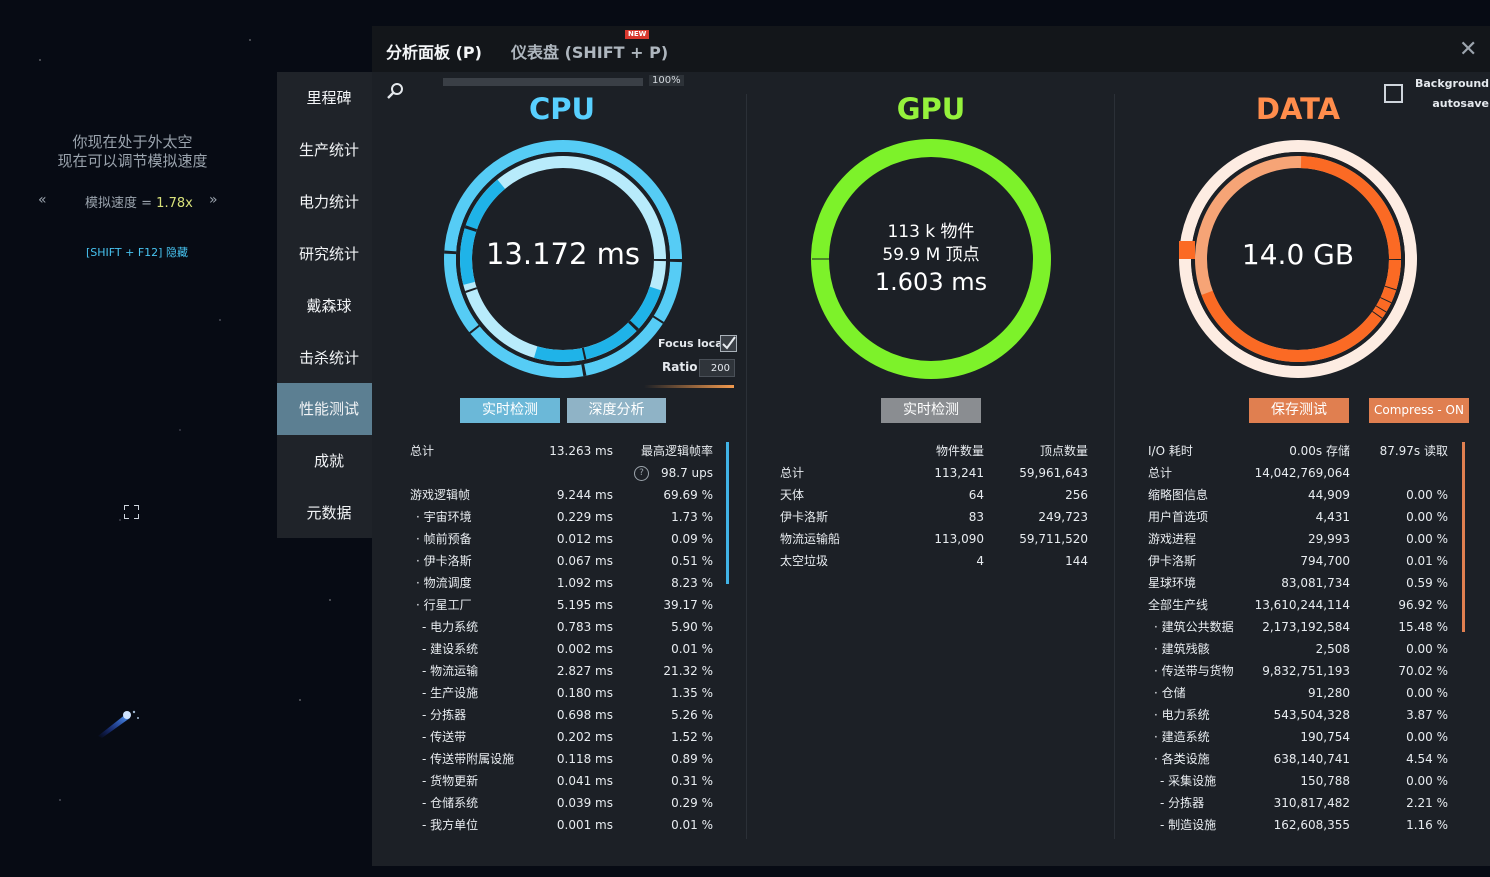 The width and height of the screenshot is (1490, 877). What do you see at coordinates (637, 34) in the screenshot?
I see `new-badge: NEW` at bounding box center [637, 34].